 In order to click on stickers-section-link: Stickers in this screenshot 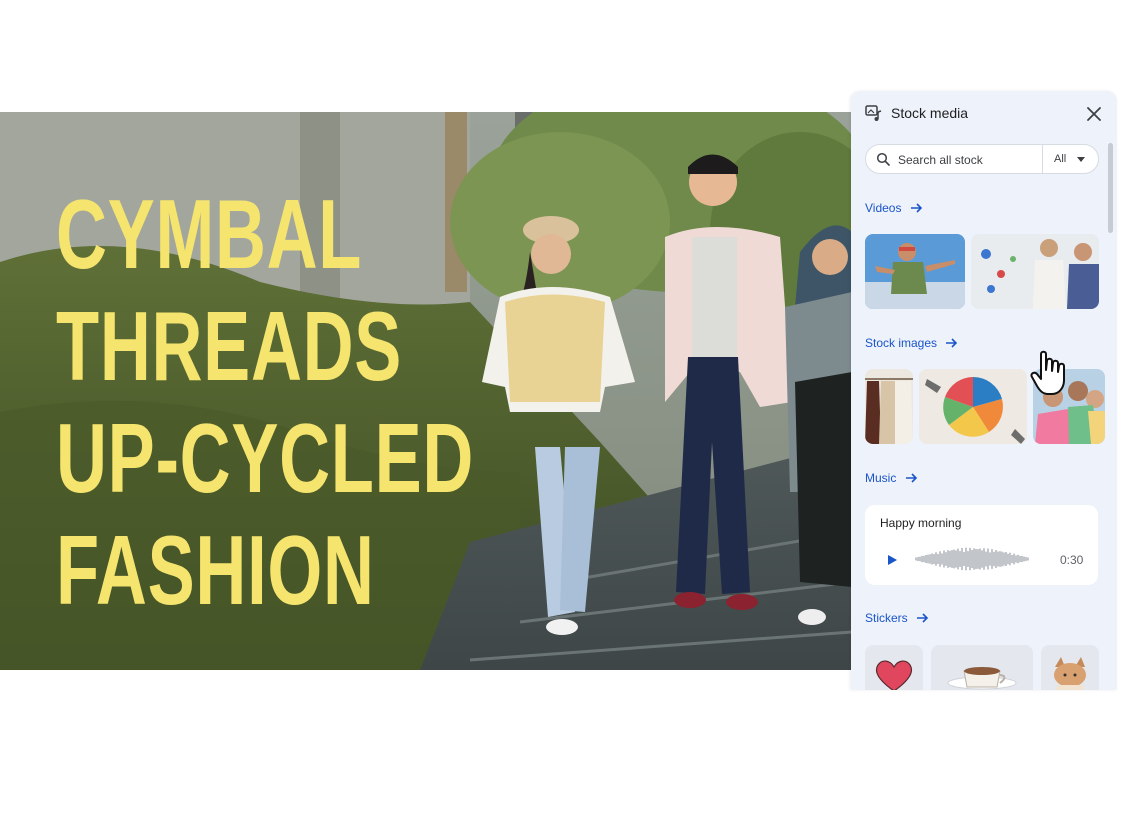, I will do `click(897, 618)`.